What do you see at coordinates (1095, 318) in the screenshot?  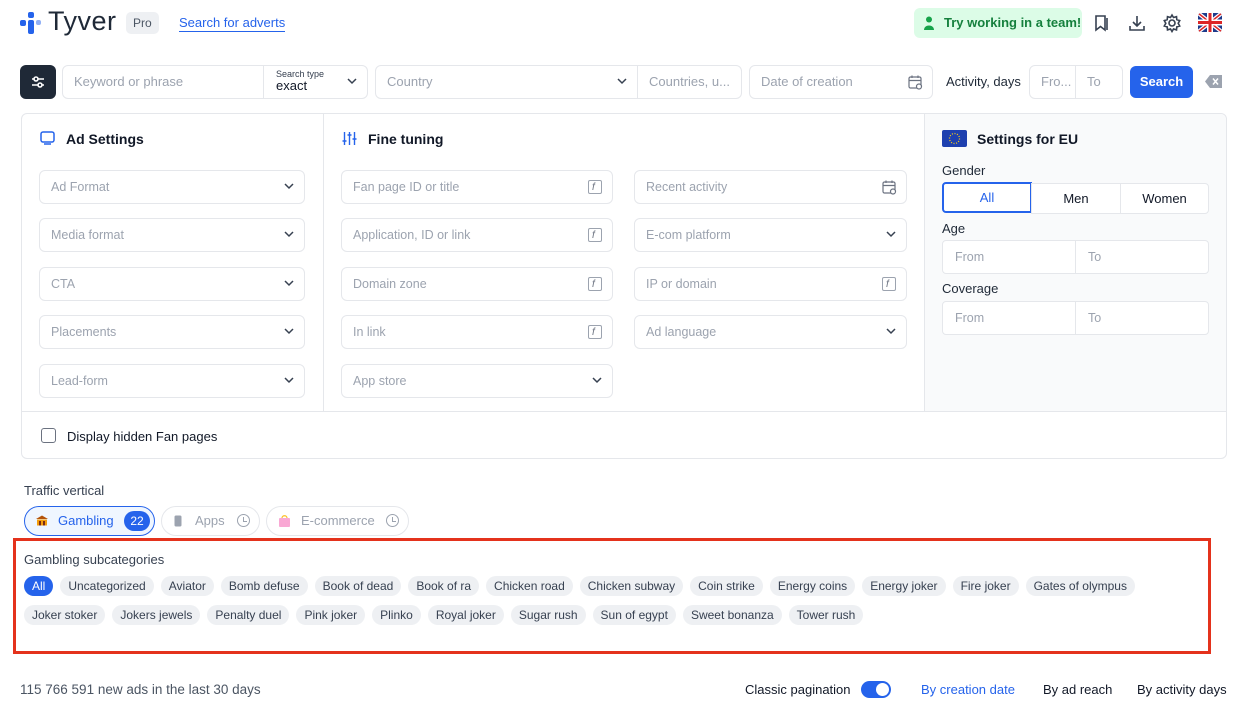 I see `coverage-to-placeholder: To` at bounding box center [1095, 318].